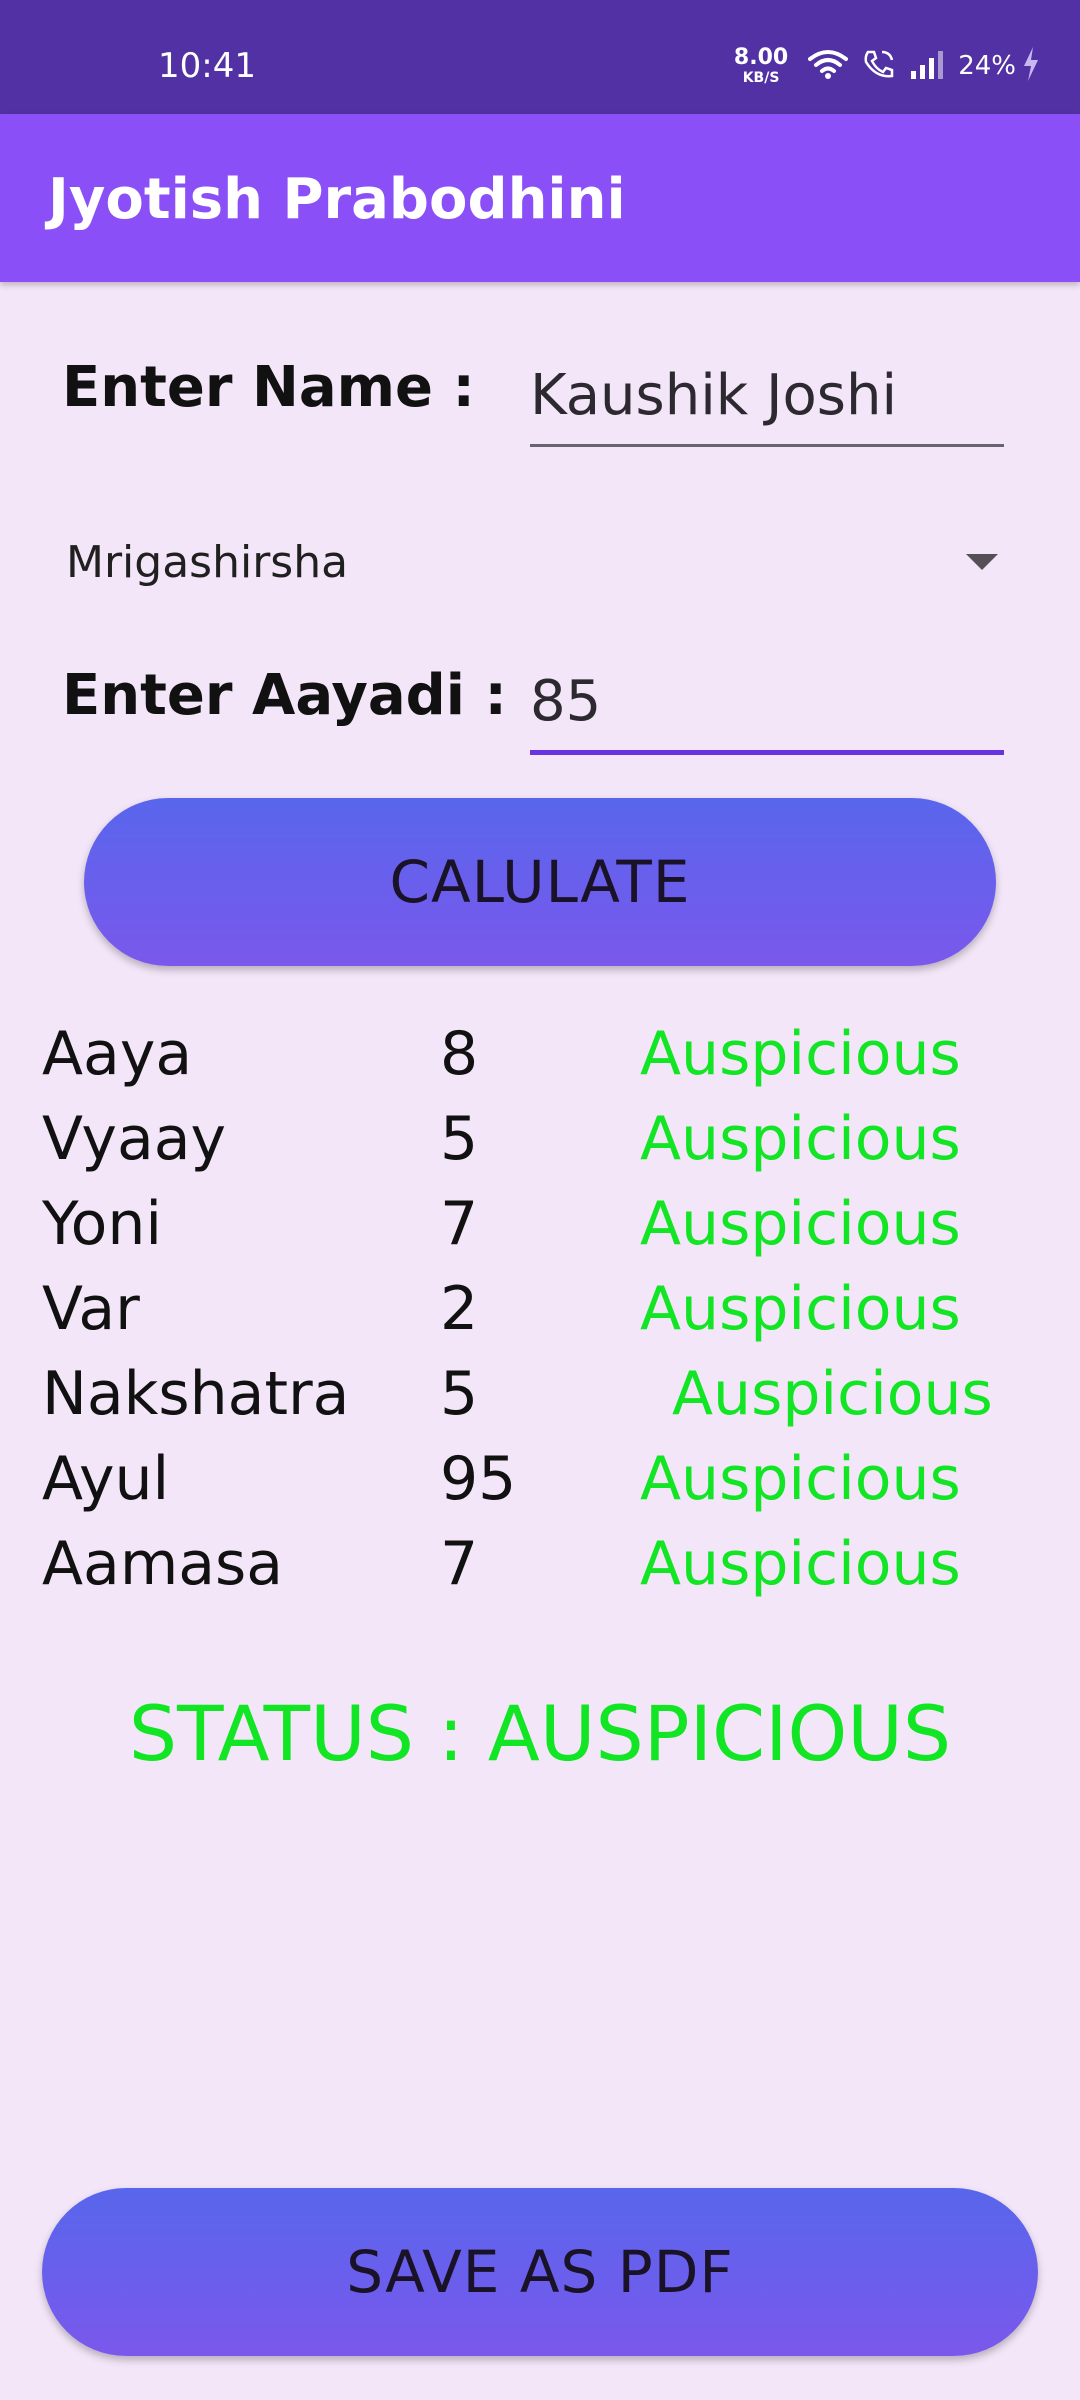  What do you see at coordinates (767, 405) in the screenshot?
I see `name-input: Kaushik Joshi` at bounding box center [767, 405].